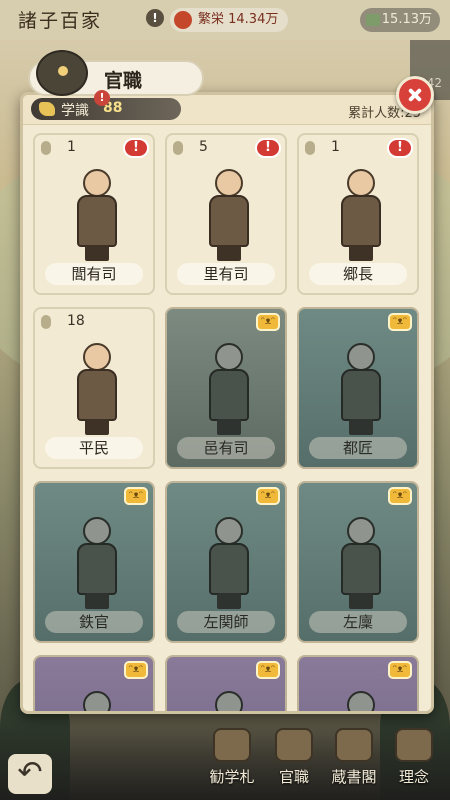  What do you see at coordinates (406, 19) in the screenshot?
I see `money-value: 15.13万` at bounding box center [406, 19].